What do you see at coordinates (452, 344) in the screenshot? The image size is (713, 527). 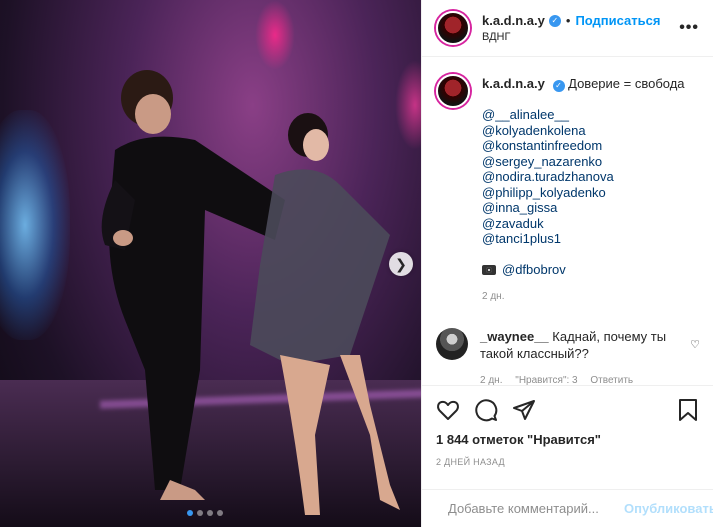 I see `commenter-avatar` at bounding box center [452, 344].